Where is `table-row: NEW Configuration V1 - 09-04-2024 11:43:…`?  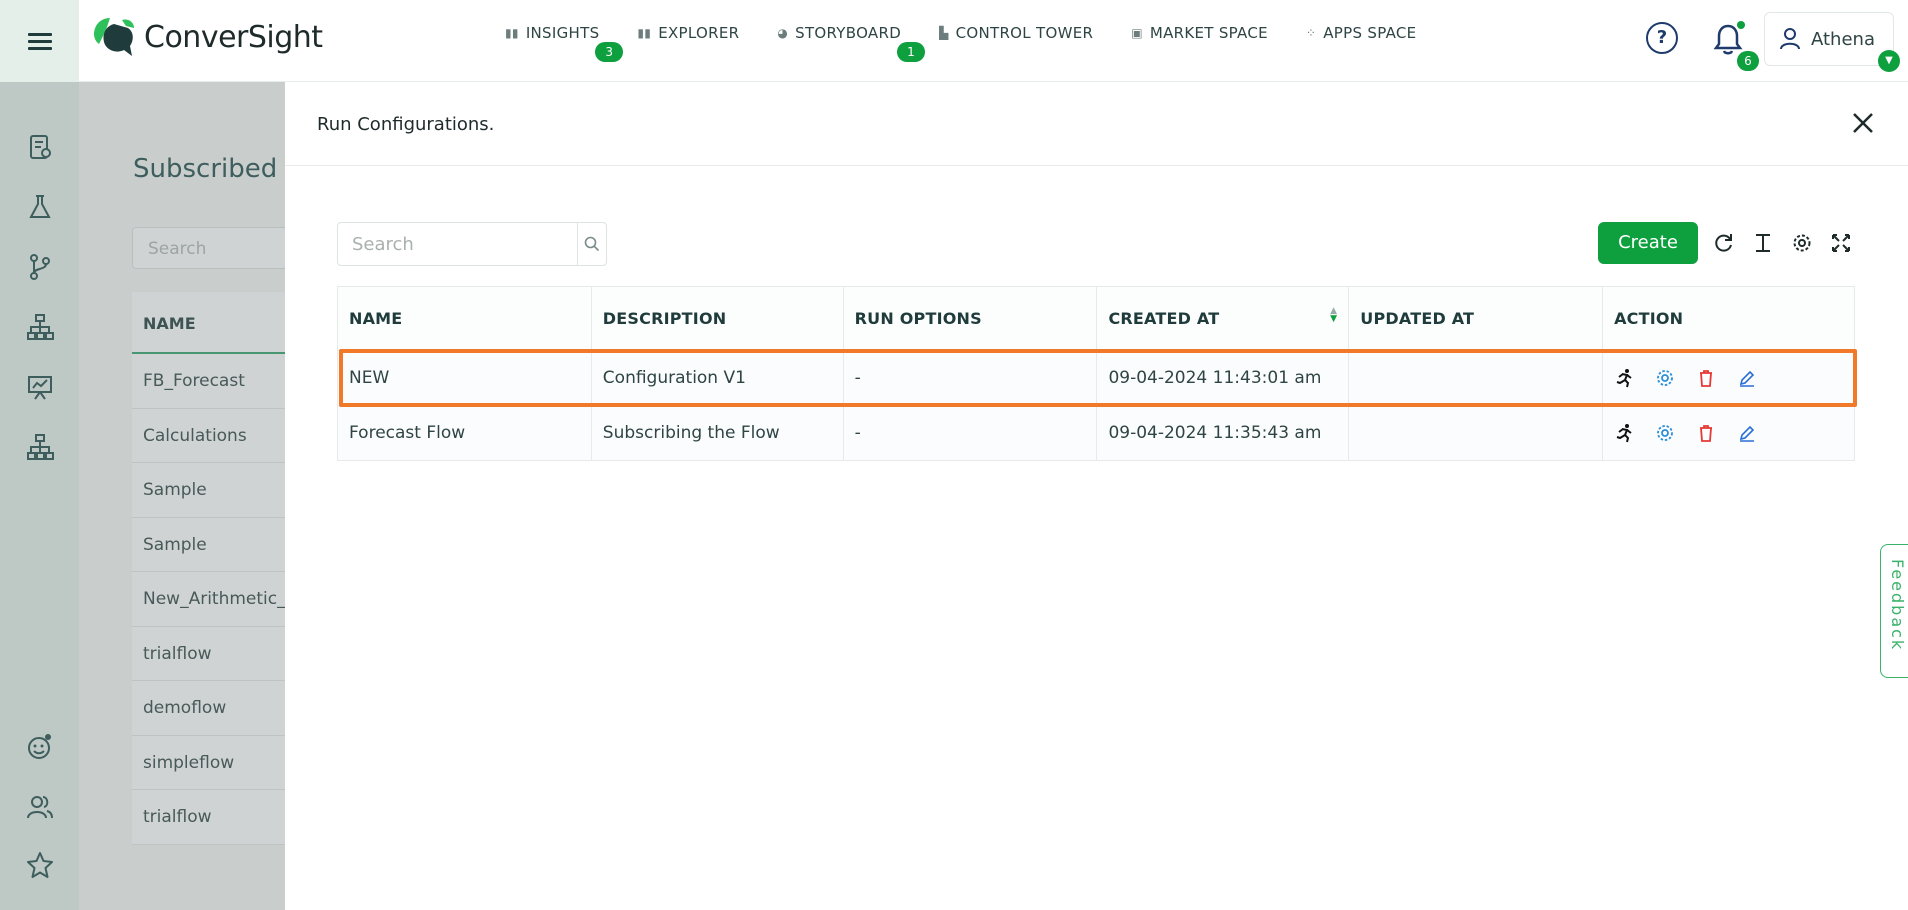 table-row: NEW Configuration V1 - 09-04-2024 11:43:… is located at coordinates (1096, 378).